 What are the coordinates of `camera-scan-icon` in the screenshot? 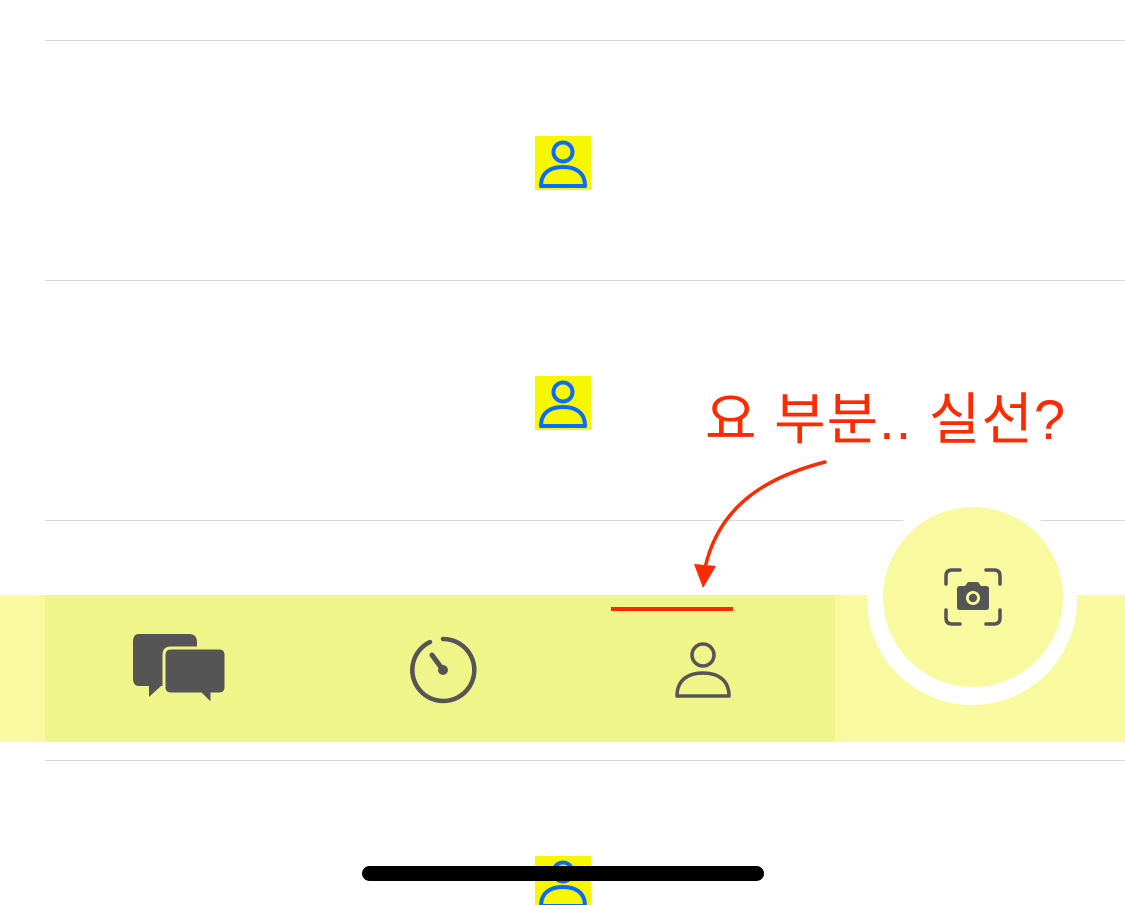 It's located at (973, 597).